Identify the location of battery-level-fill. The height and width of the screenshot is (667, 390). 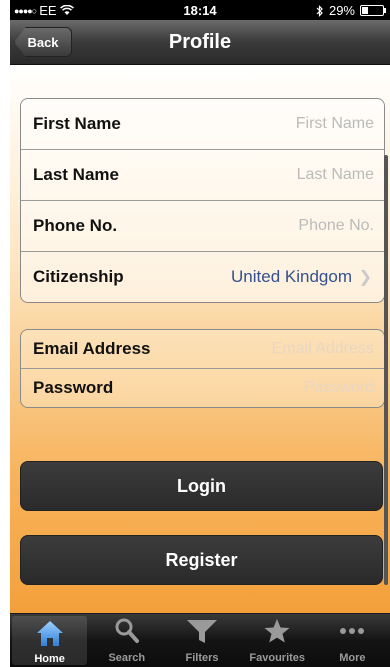
(365, 10).